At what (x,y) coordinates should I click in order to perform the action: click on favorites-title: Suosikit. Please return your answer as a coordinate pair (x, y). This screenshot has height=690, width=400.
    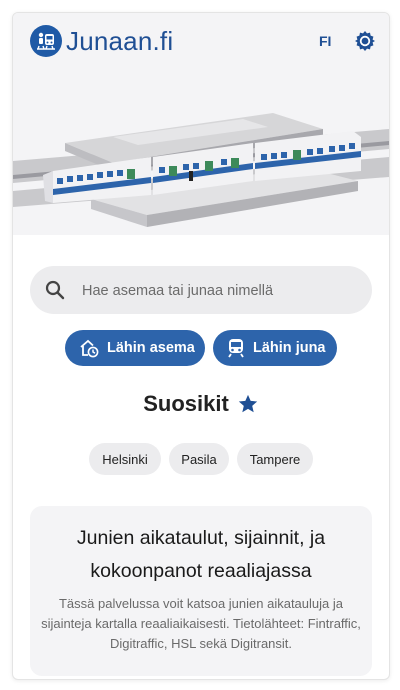
    Looking at the image, I should click on (186, 403).